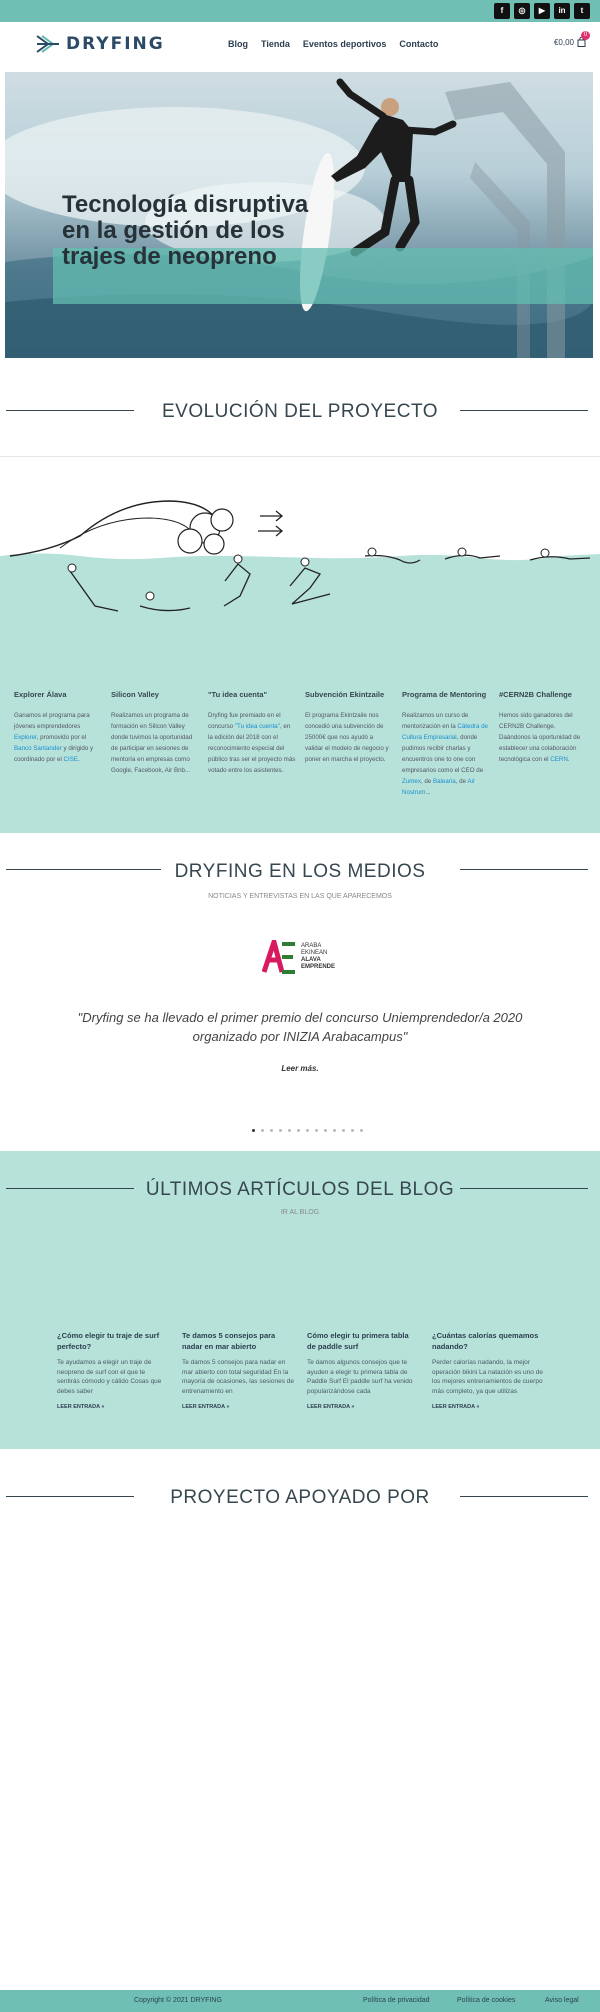  Describe the element at coordinates (278, 957) in the screenshot. I see `alava-emprende-mark-icon` at that location.